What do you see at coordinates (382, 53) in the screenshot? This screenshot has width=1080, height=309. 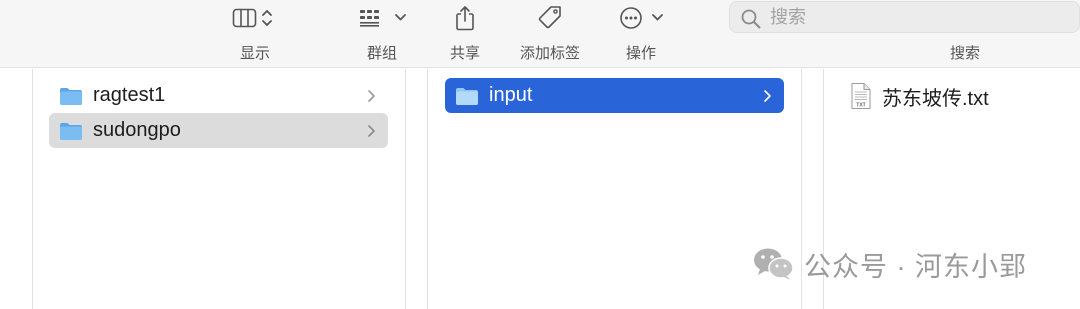 I see `group-label: 群组` at bounding box center [382, 53].